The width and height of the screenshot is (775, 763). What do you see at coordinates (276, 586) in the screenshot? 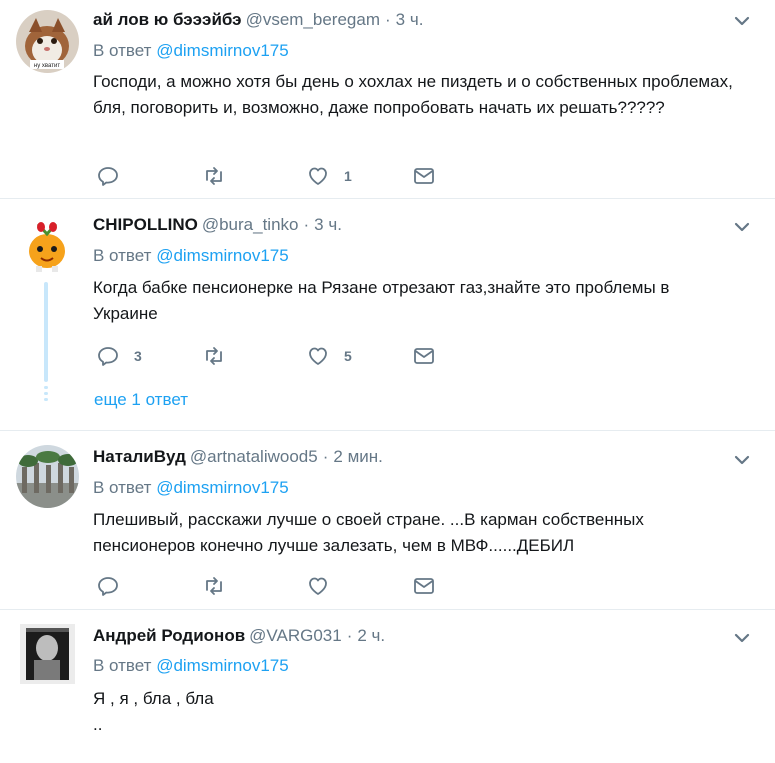
I see `tweet-actions` at bounding box center [276, 586].